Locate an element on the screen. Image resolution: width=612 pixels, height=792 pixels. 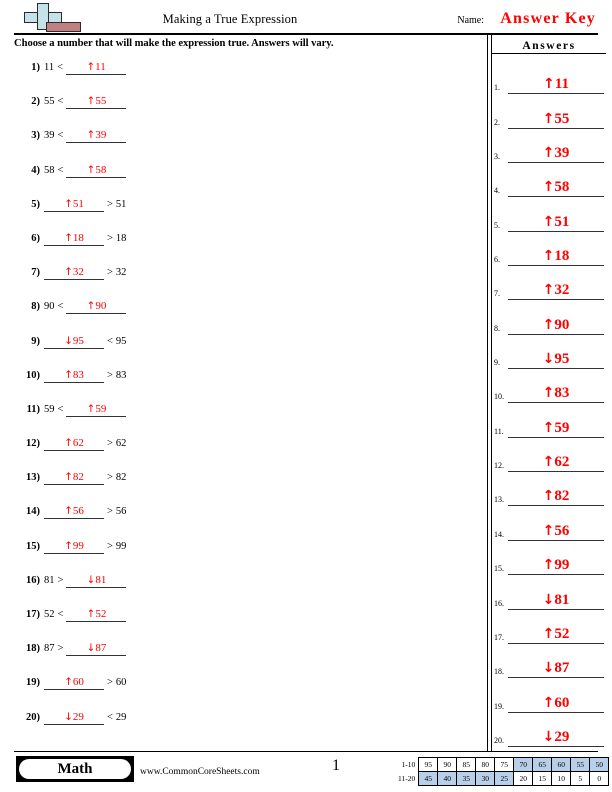
comparison-operator: < is located at coordinates (60, 67).